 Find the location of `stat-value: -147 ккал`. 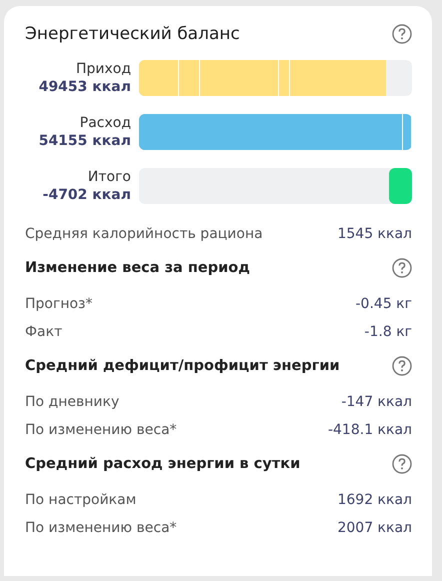

stat-value: -147 ккал is located at coordinates (376, 402).